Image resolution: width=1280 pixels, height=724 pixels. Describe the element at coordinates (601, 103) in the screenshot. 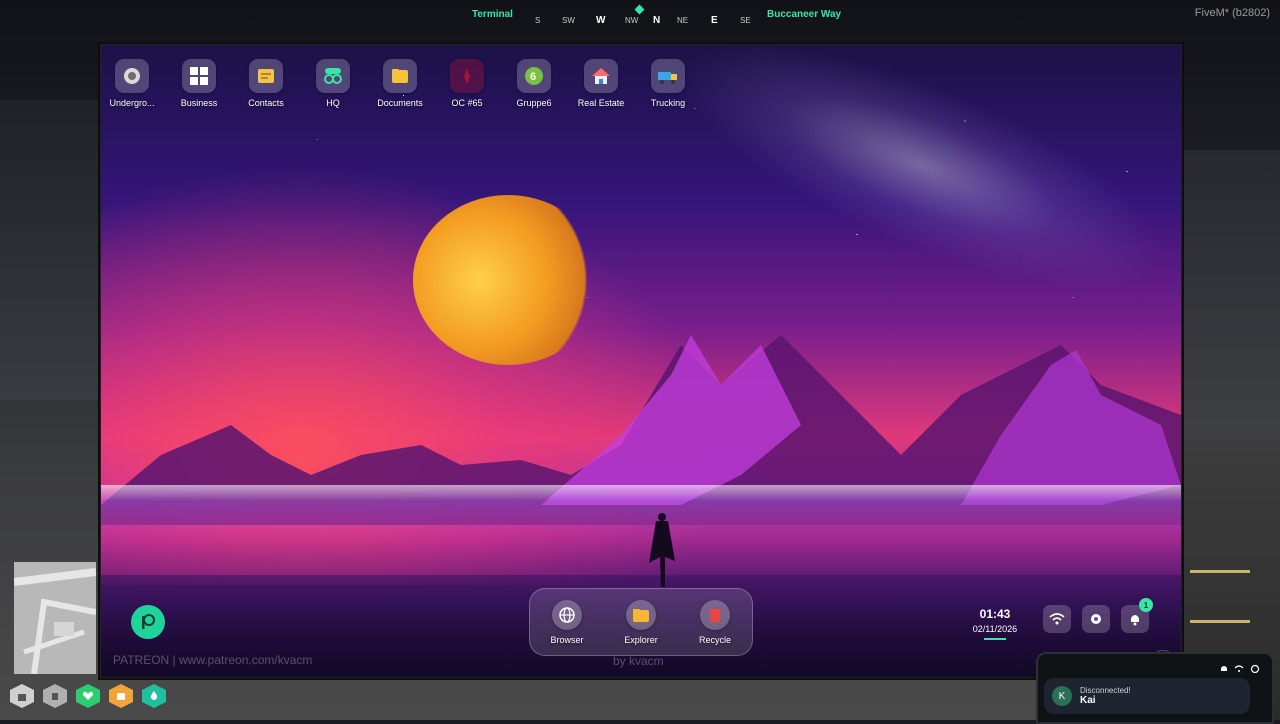

I see `app-label: Real Estate` at that location.